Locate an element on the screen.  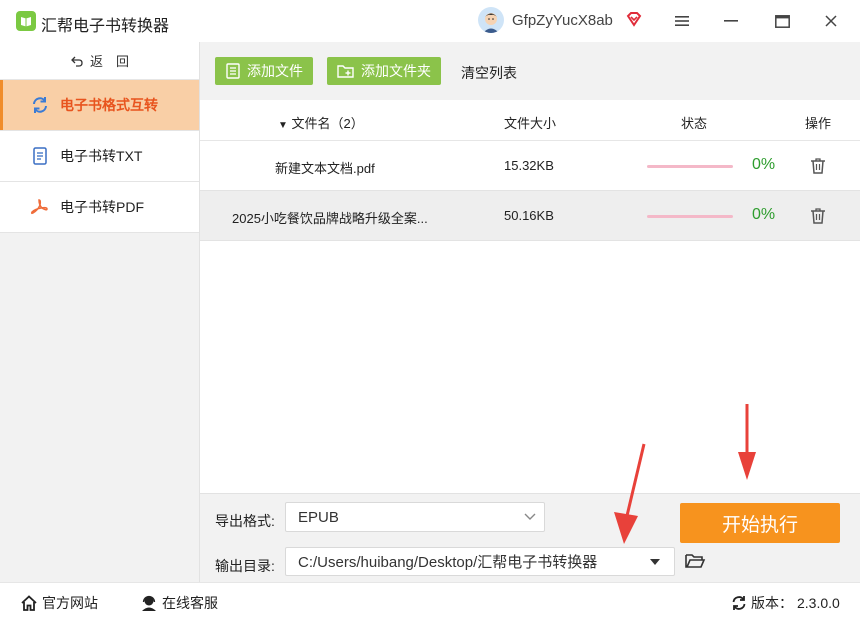
close-icon is located at coordinates (831, 21).